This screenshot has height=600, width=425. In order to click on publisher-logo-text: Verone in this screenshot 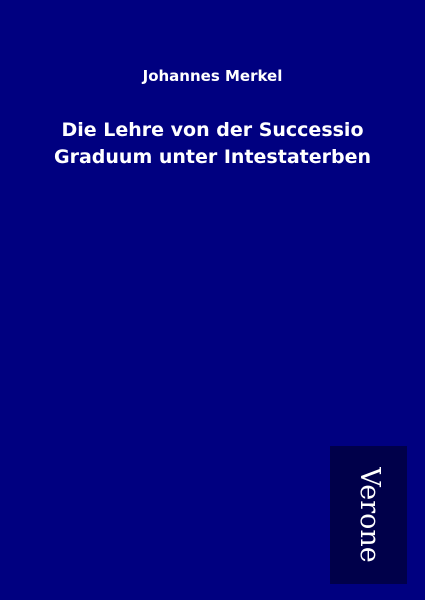, I will do `click(369, 515)`.